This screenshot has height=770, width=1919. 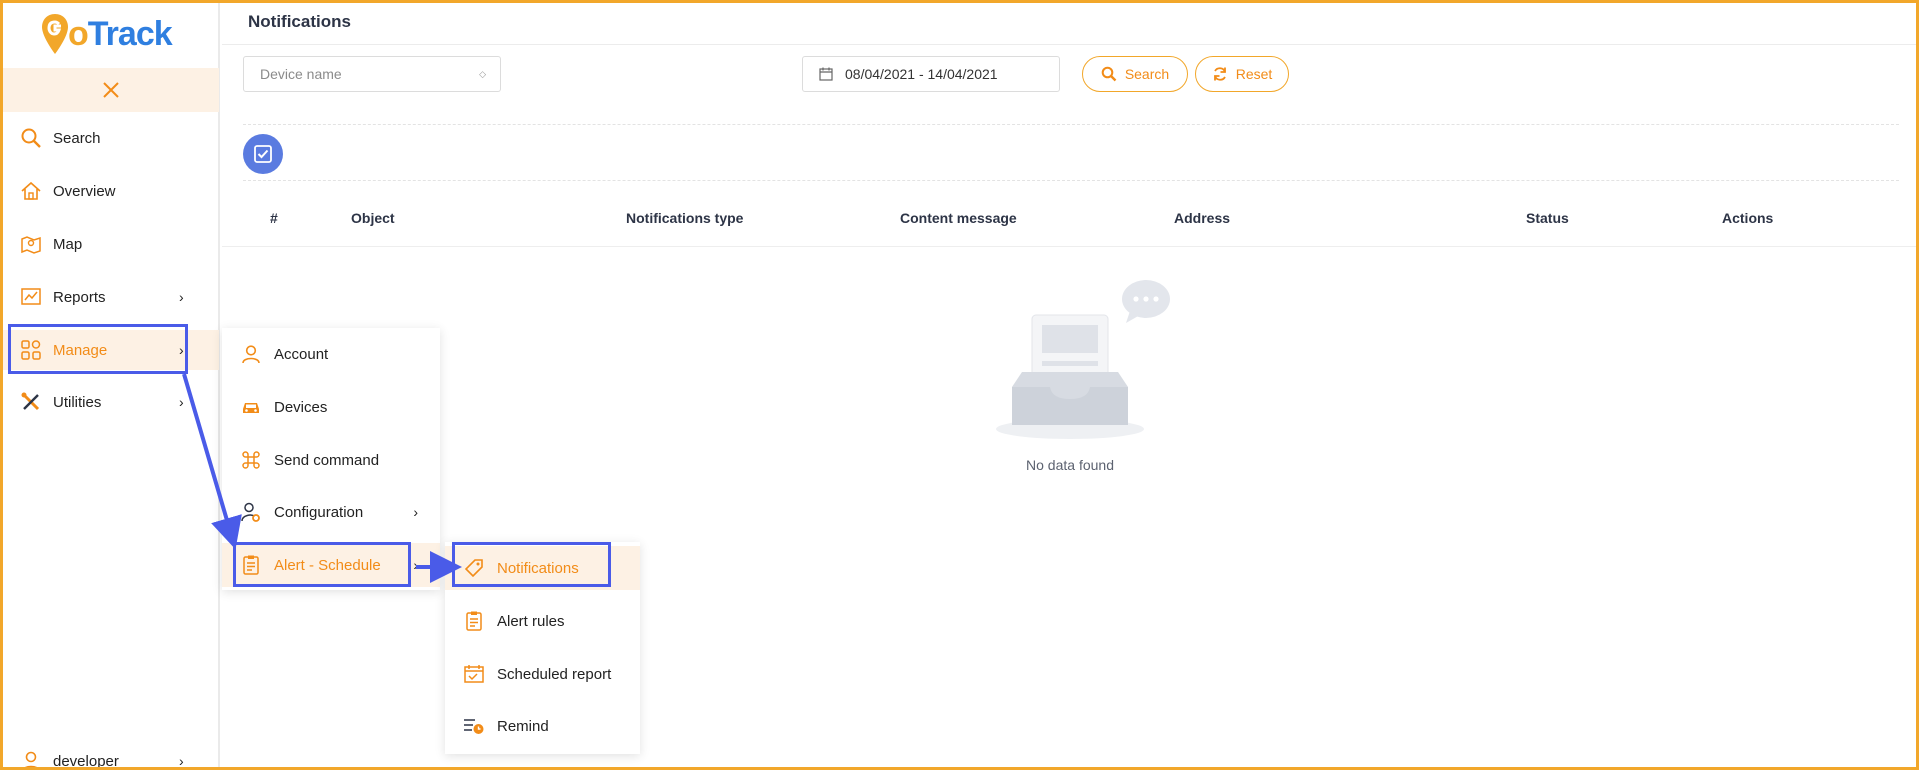 What do you see at coordinates (31, 244) in the screenshot?
I see `map-icon` at bounding box center [31, 244].